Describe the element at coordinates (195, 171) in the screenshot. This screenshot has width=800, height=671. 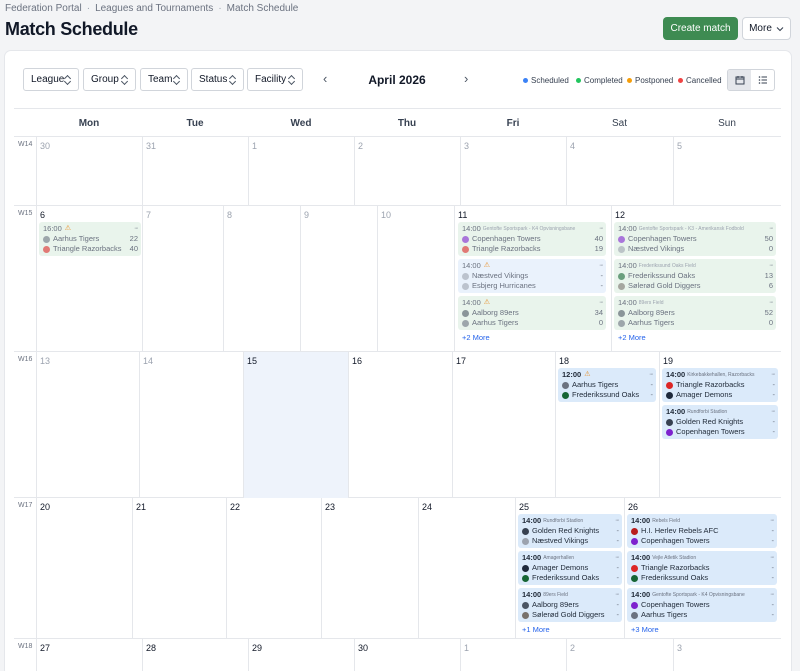
I see `day-cell: 31` at that location.